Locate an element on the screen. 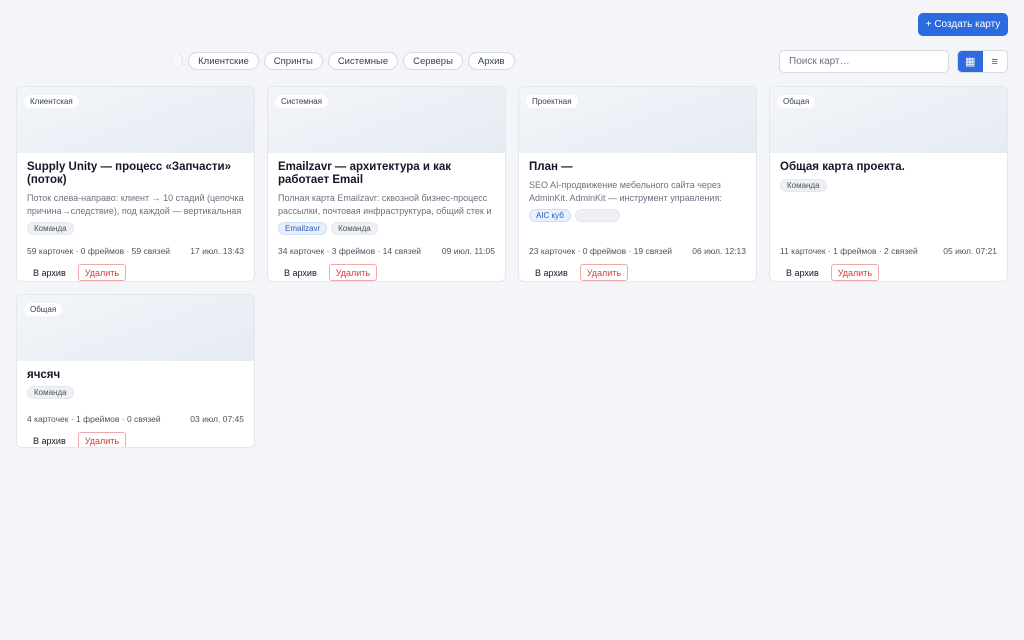 This screenshot has width=1024, height=640. filter-chip: Системные is located at coordinates (363, 61).